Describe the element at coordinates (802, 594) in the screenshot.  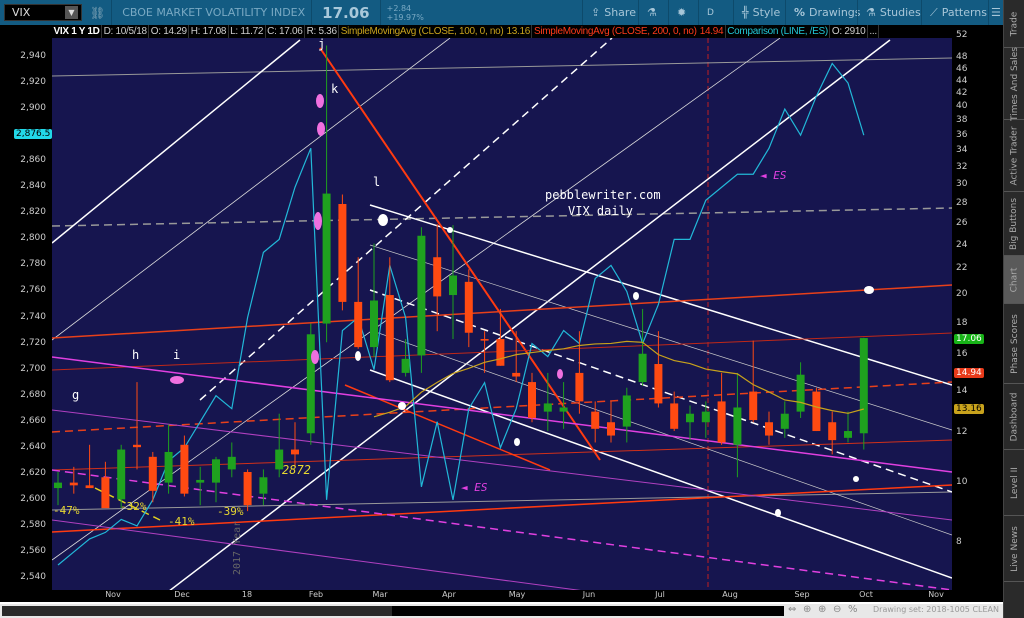
I see `time-axis-tick: Sep` at that location.